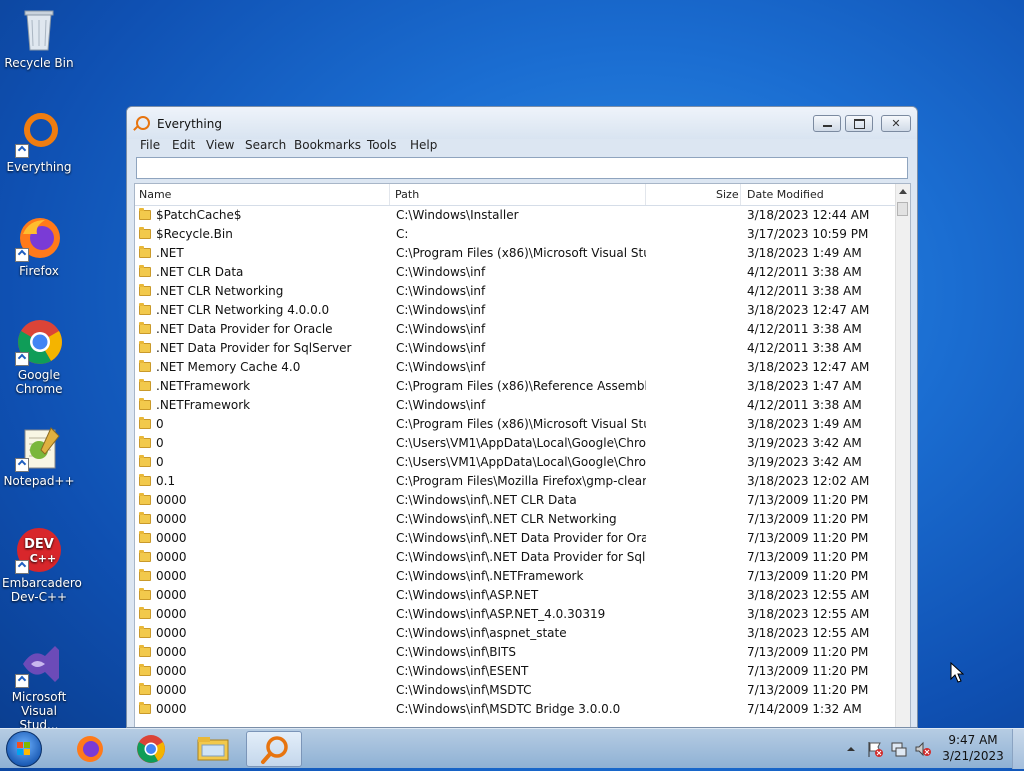 This screenshot has height=771, width=1024. Describe the element at coordinates (804, 443) in the screenshot. I see `cell-date-modified: 3/19/2023 3:42 AM` at that location.